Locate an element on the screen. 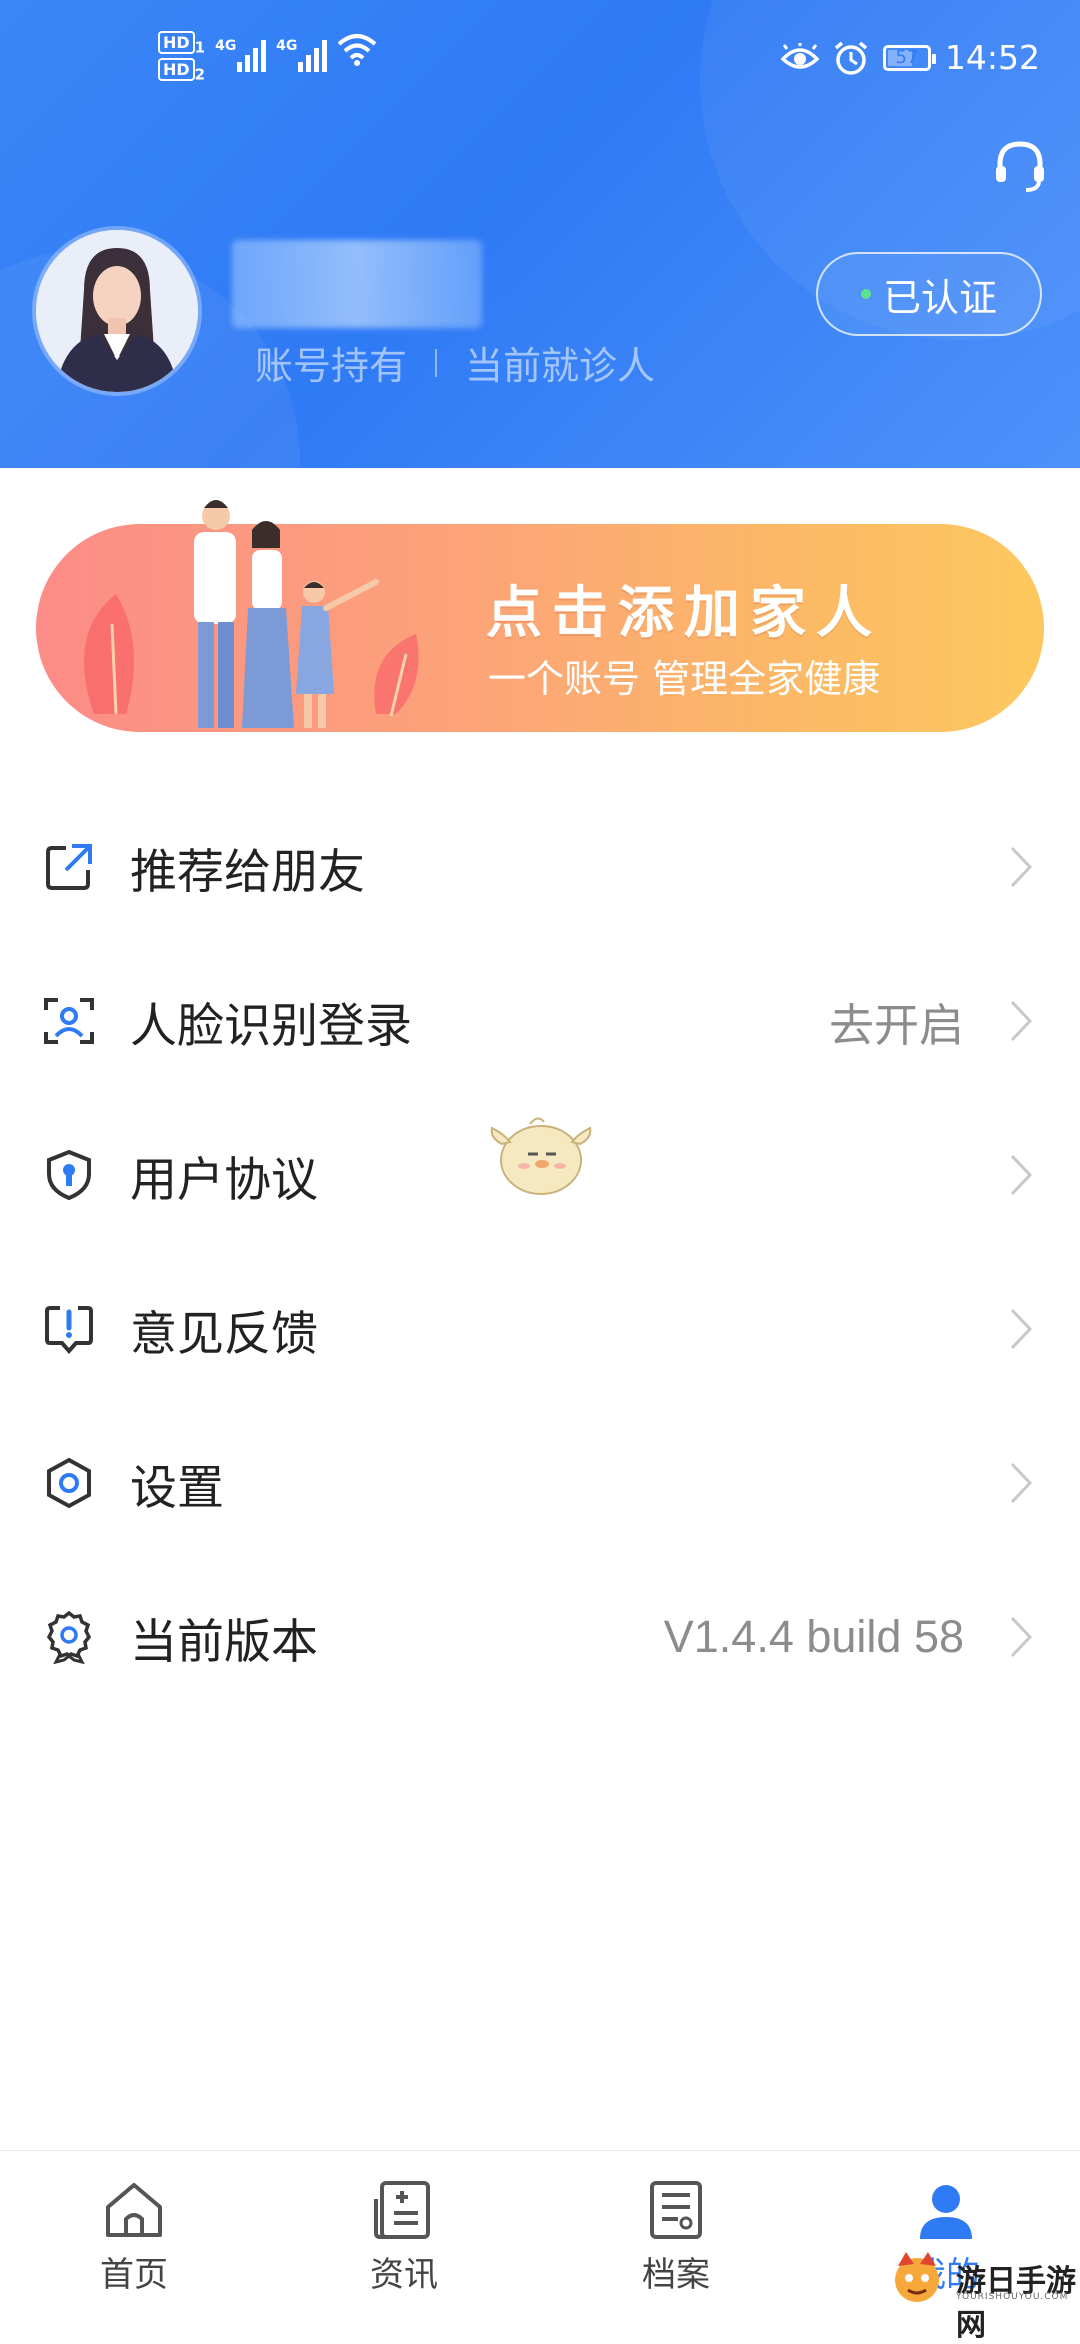 The width and height of the screenshot is (1080, 2344). app-version: V1.4.4 build 58 is located at coordinates (813, 1636).